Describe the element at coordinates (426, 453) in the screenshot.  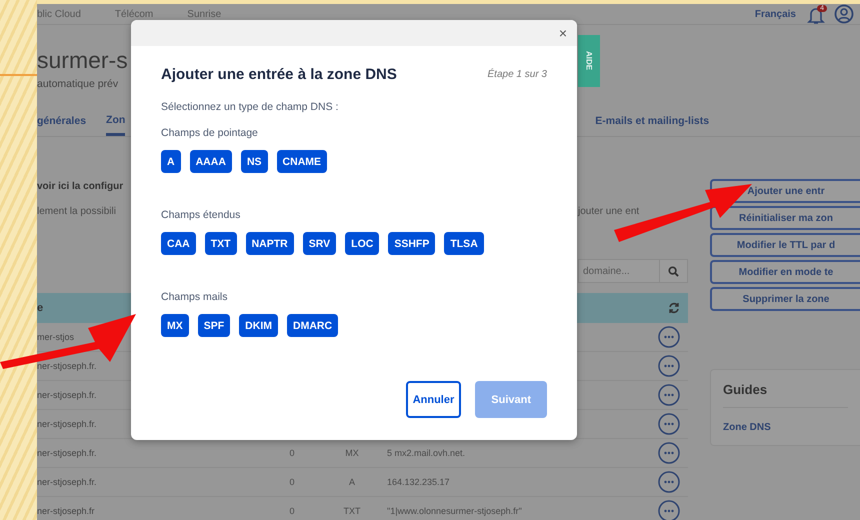
I see `table-cell-text: 5 mx2.mail.ovh.net.` at that location.